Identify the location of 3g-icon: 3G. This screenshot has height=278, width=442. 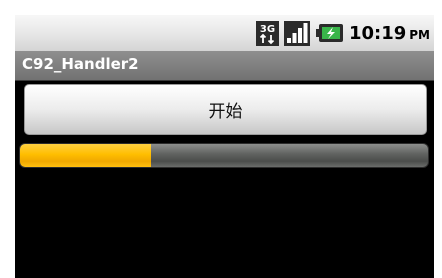
(267, 33).